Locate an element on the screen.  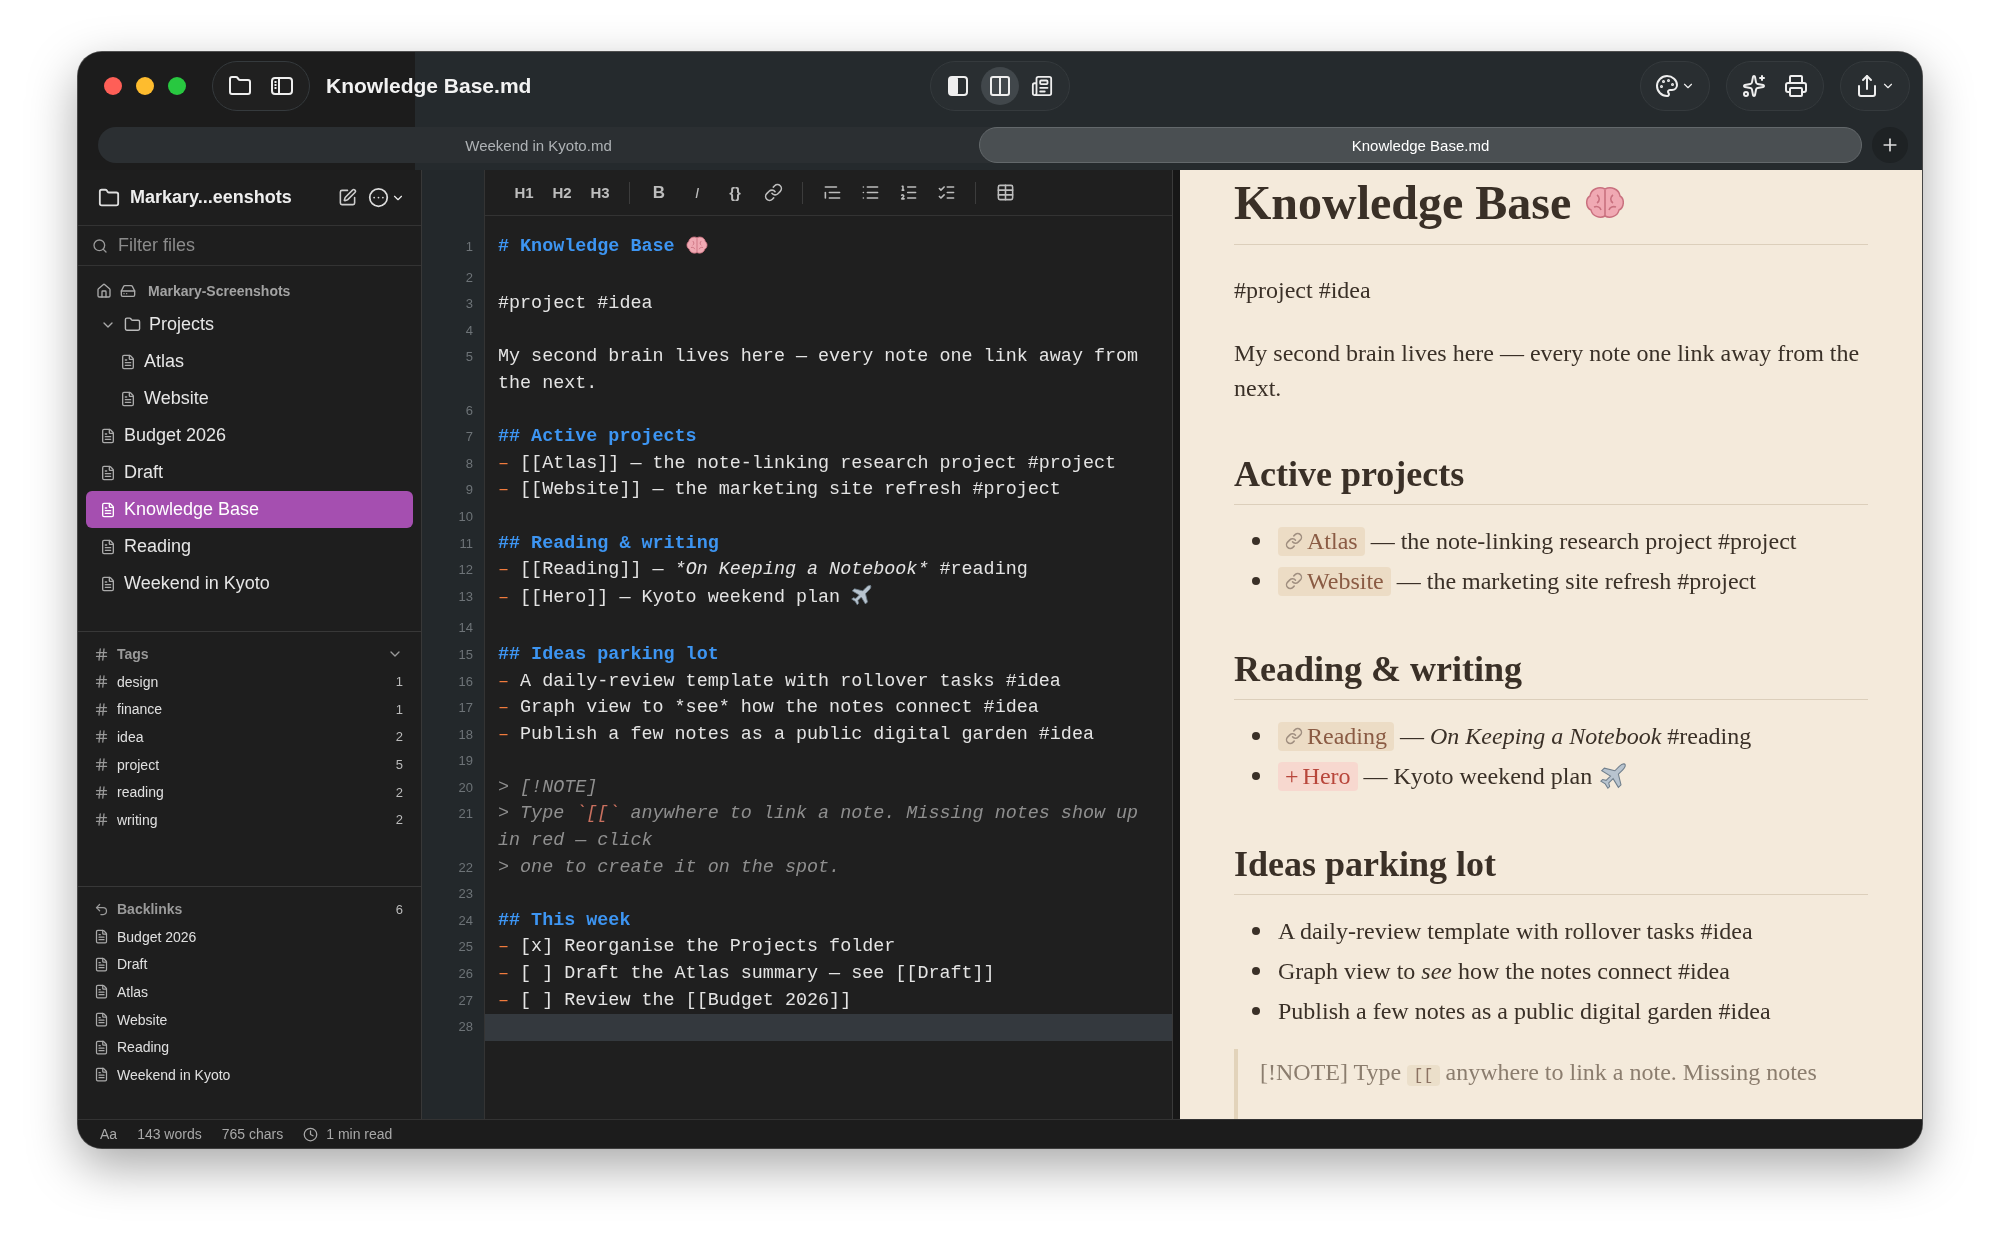
file-tree-item: Budget 2026 is located at coordinates (249, 435).